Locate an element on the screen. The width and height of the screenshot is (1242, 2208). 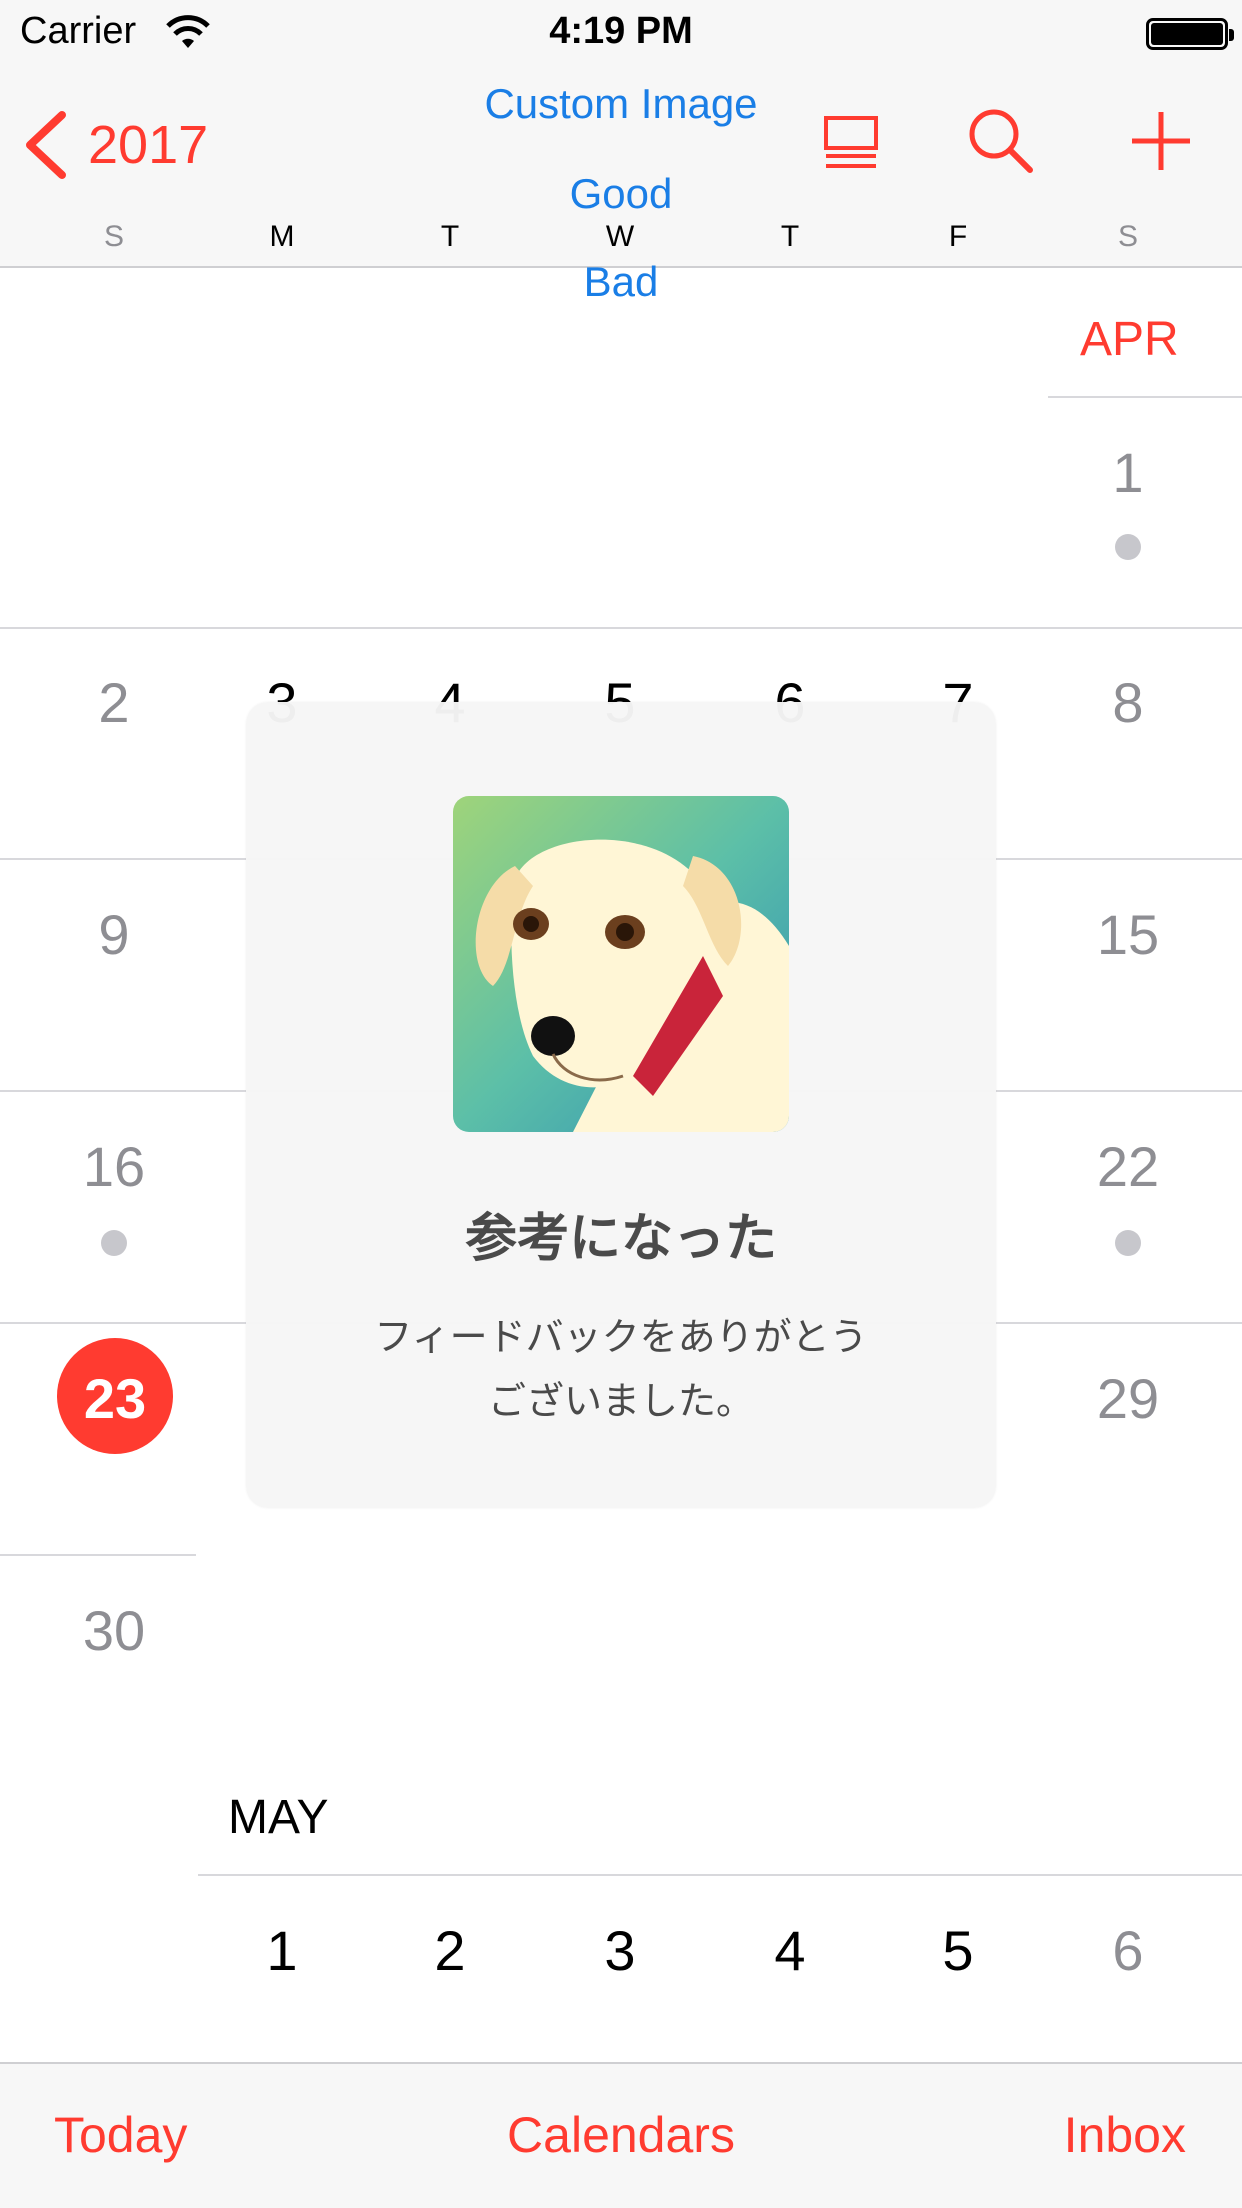
day-apr-8: 8 is located at coordinates (1128, 702).